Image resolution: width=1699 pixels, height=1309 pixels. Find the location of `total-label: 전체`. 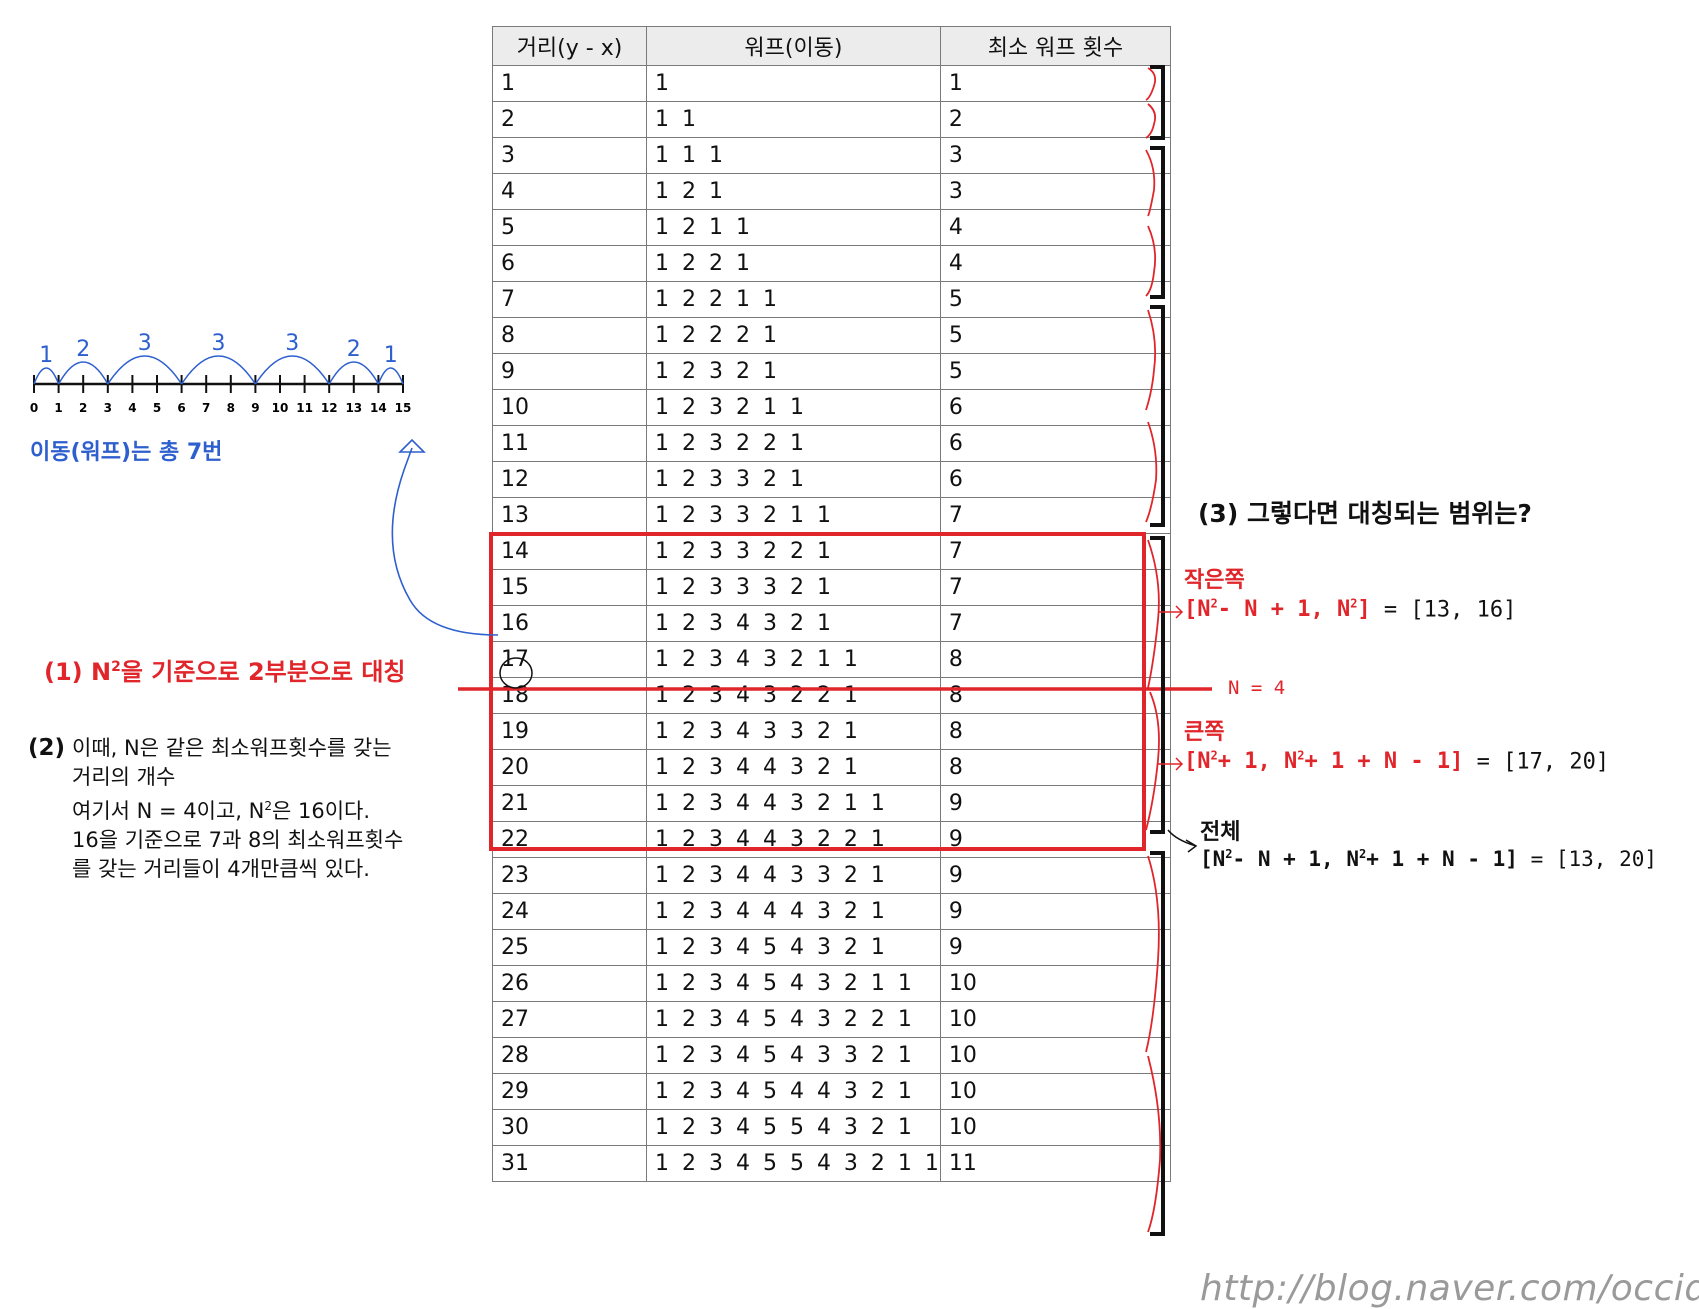

total-label: 전체 is located at coordinates (1220, 832).